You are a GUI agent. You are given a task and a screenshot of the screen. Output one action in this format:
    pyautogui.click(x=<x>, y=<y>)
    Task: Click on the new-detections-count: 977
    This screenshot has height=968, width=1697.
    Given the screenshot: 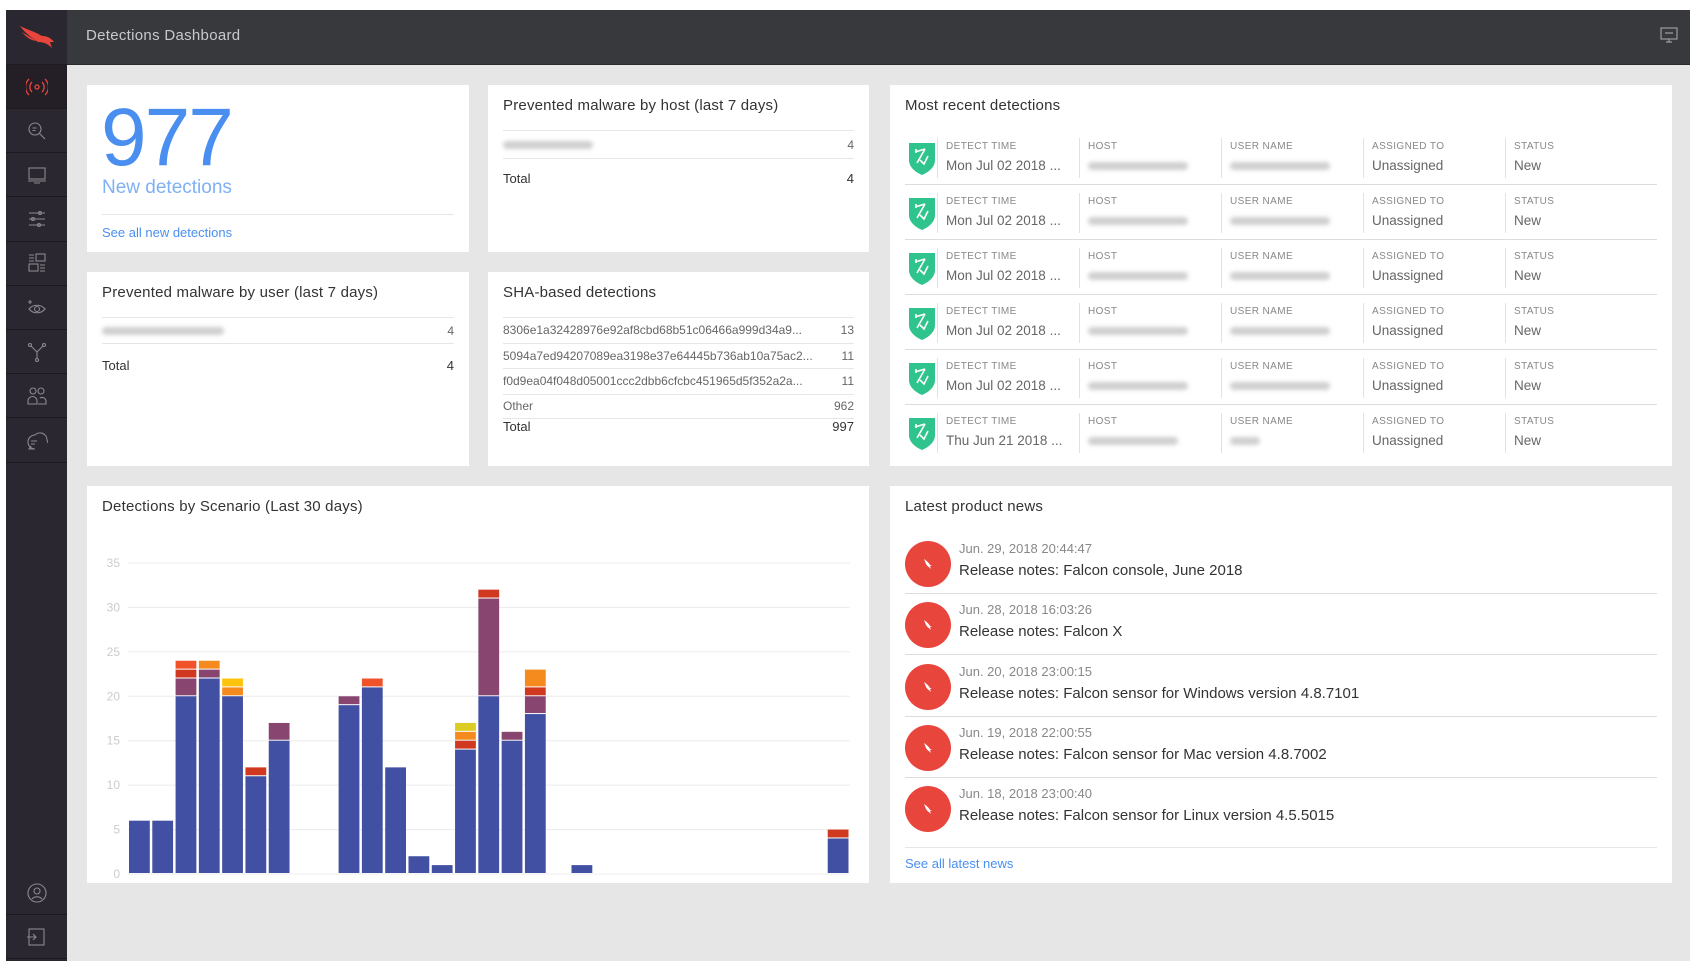 What is the action you would take?
    pyautogui.click(x=167, y=137)
    